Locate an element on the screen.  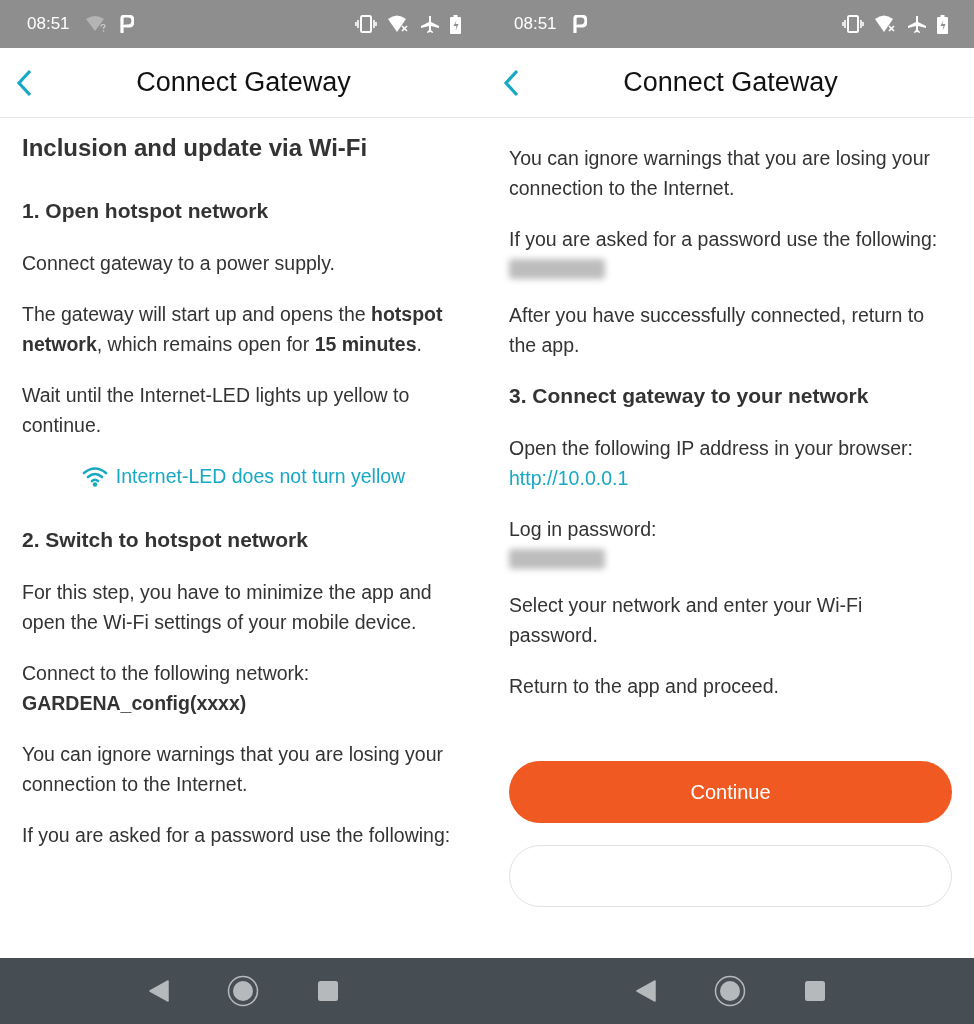
help-link: Internet-LED does not turn yellow is located at coordinates (243, 476).